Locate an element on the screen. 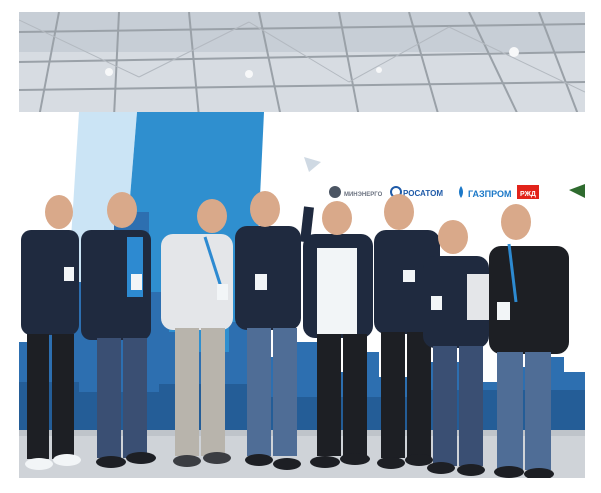 This screenshot has width=601, height=493. rzd-logo-icon: РЖД is located at coordinates (528, 192).